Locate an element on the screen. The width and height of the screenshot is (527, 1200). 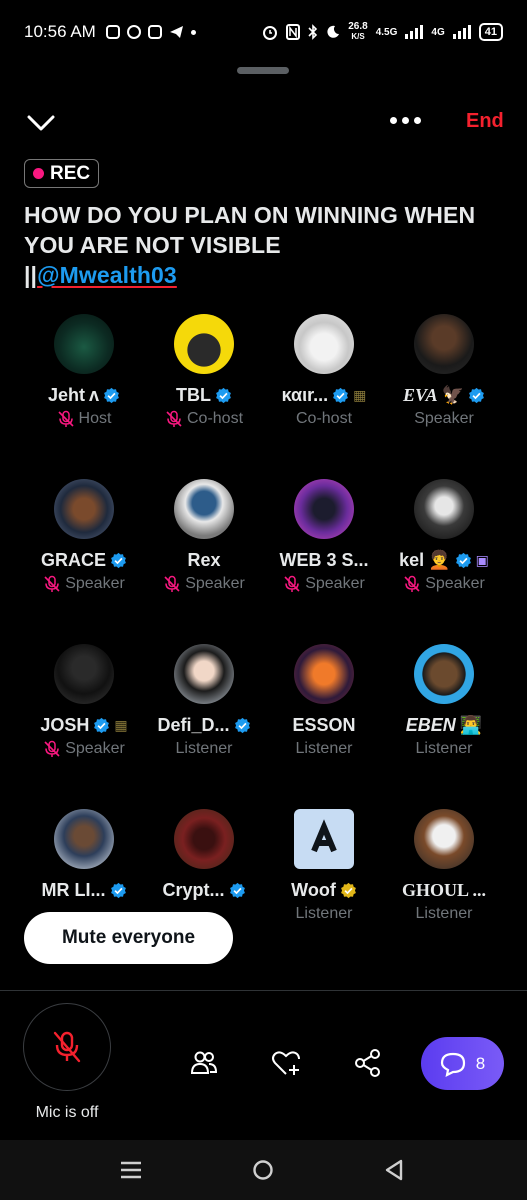
participant-card: WEB 3 S... Speaker is located at coordinates (324, 561).